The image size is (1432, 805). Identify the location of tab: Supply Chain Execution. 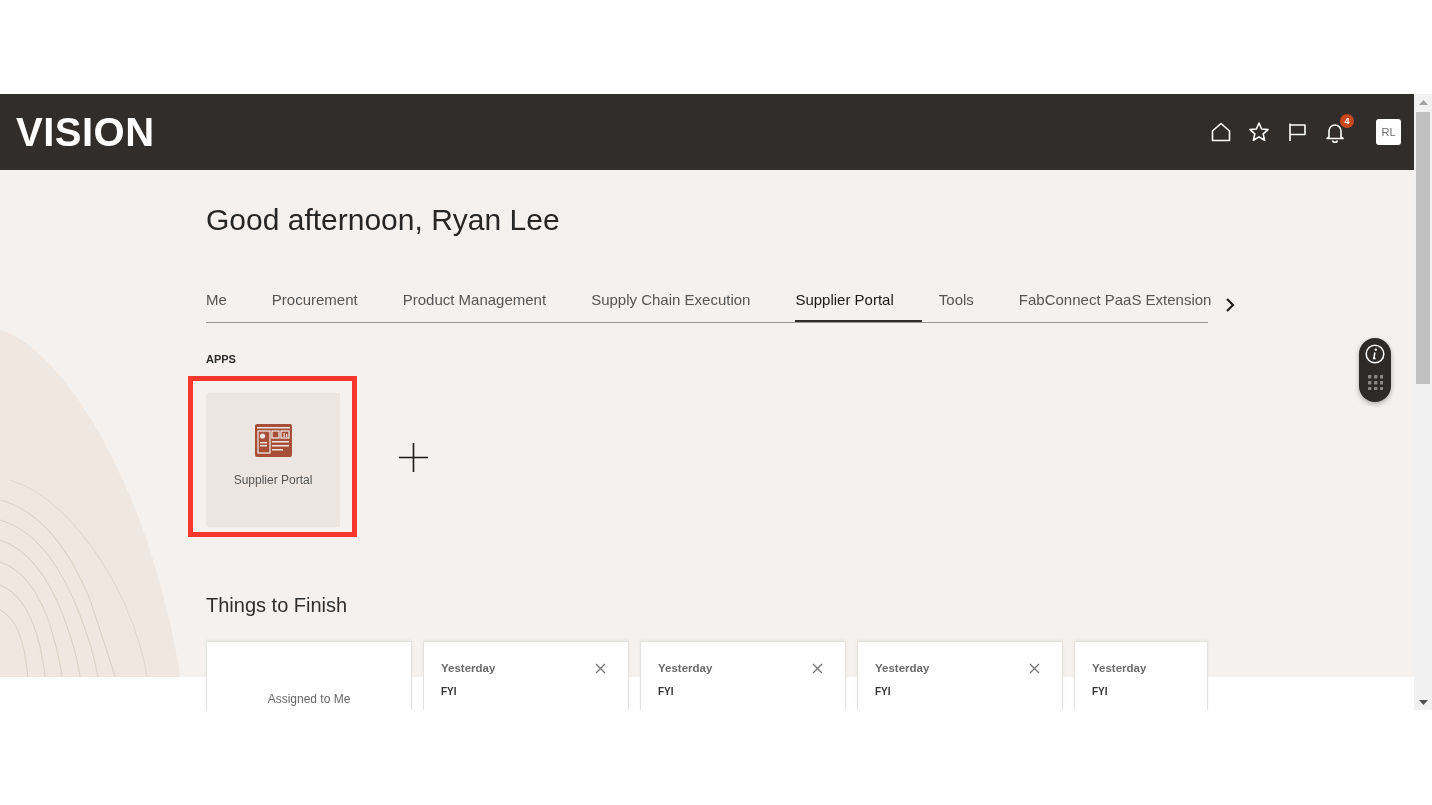
(685, 306).